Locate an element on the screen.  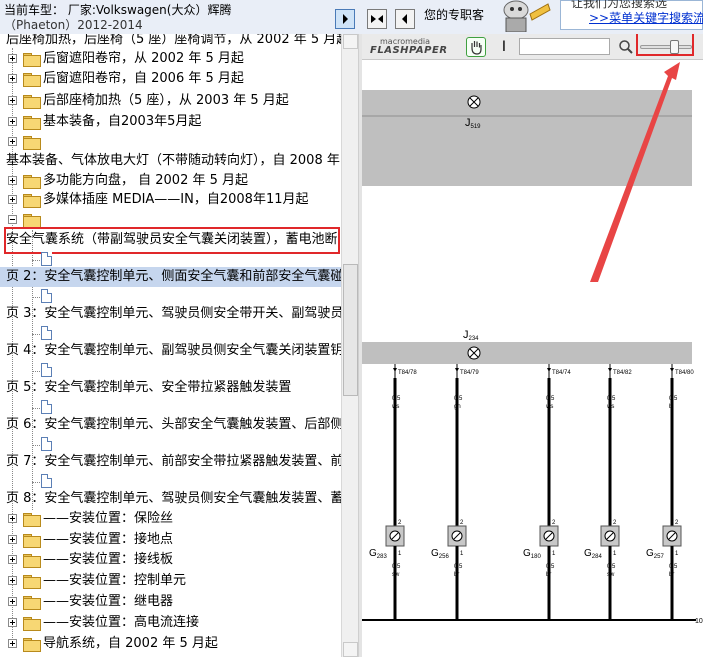
component-band-top is located at coordinates (527, 138).